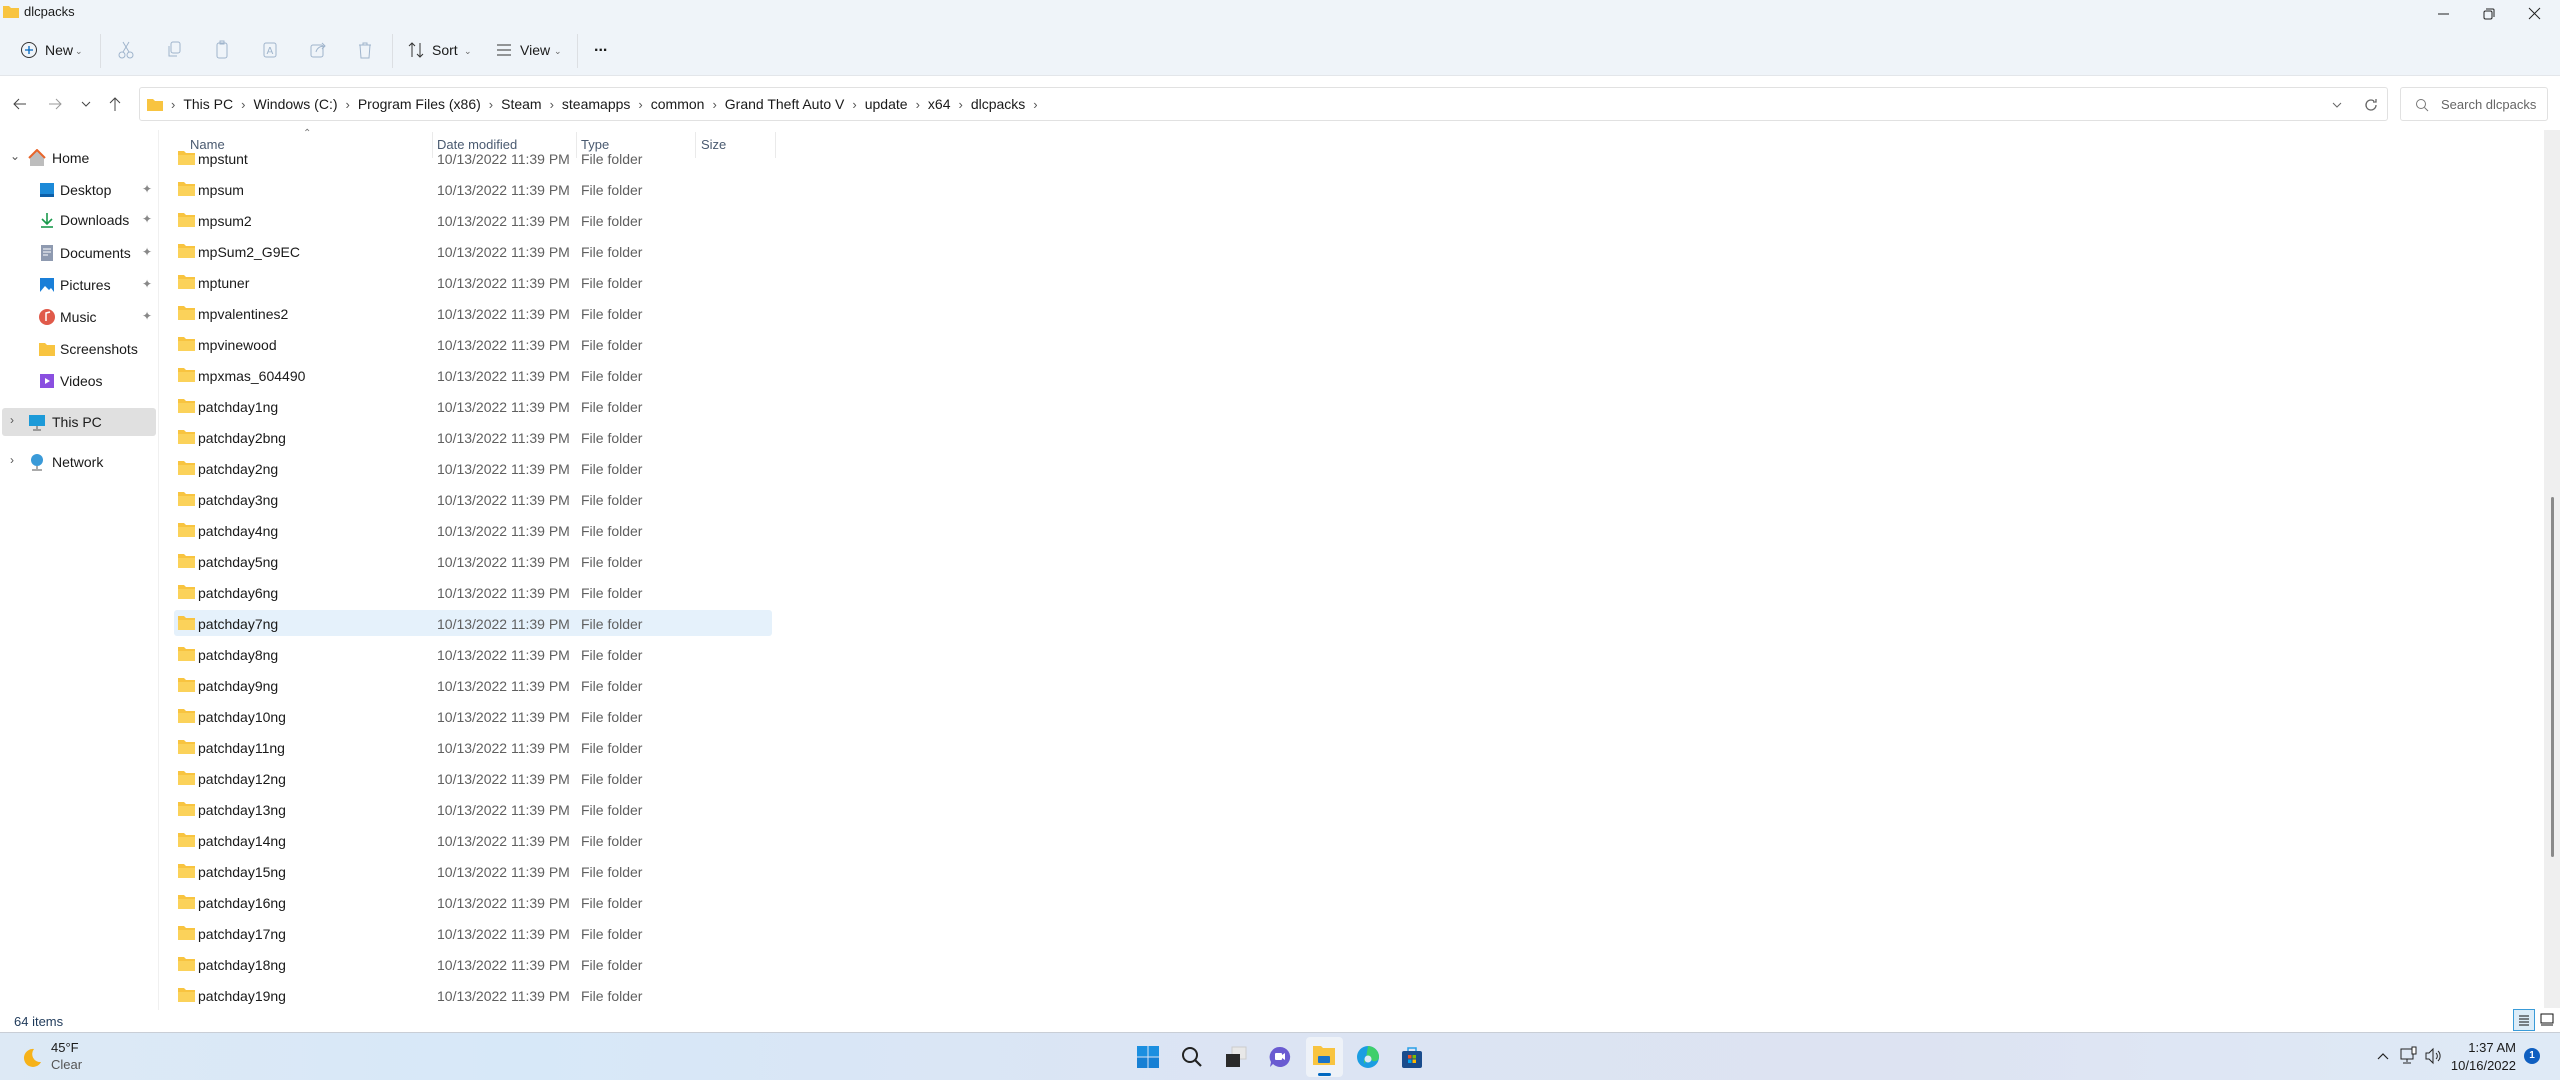 The height and width of the screenshot is (1080, 2560). I want to click on refresh-icon, so click(2371, 105).